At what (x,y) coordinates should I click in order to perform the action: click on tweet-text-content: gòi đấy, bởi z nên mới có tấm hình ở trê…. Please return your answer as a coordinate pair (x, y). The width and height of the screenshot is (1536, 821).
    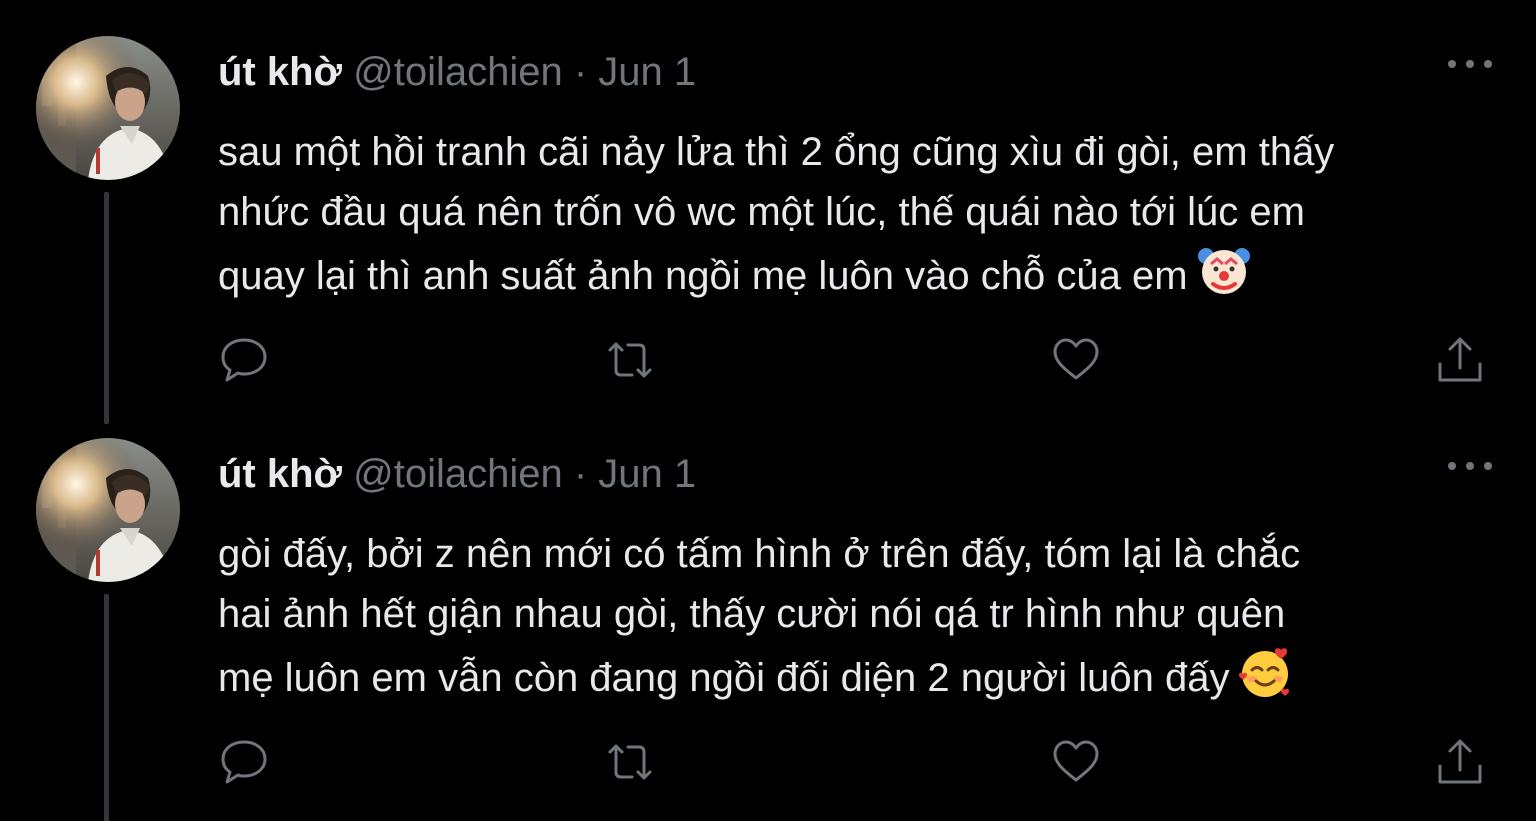
    Looking at the image, I should click on (759, 616).